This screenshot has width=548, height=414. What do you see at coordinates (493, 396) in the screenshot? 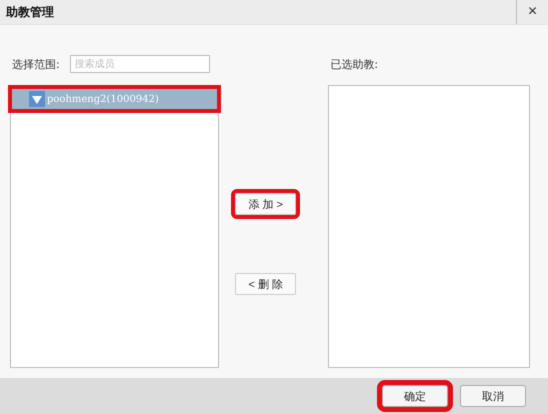
I see `cancel-button: 取消` at bounding box center [493, 396].